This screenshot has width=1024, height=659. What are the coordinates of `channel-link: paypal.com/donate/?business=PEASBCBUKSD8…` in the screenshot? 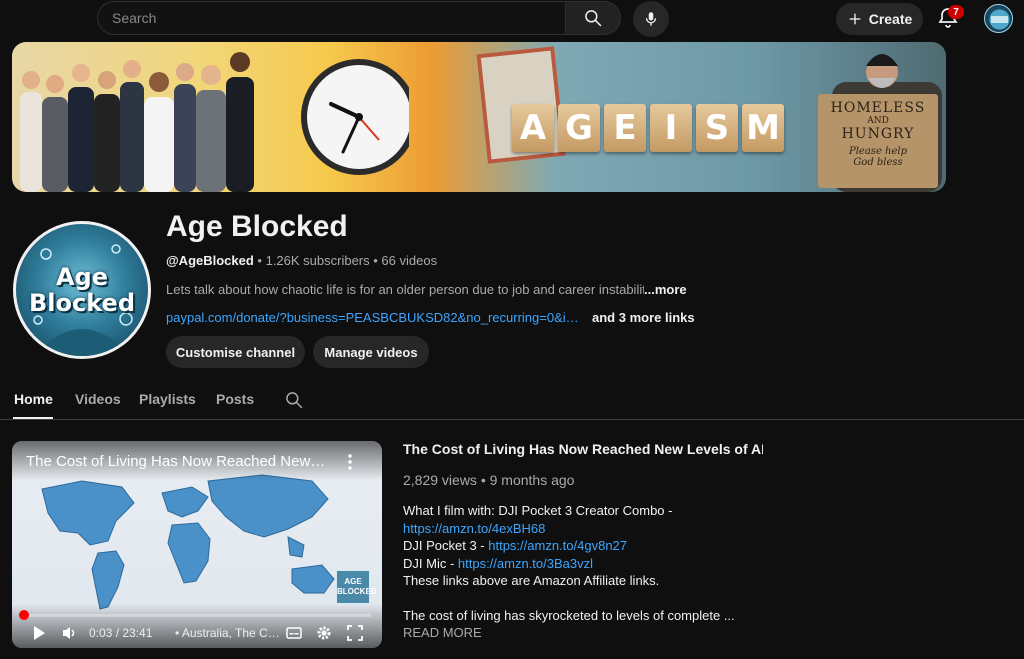 It's located at (374, 317).